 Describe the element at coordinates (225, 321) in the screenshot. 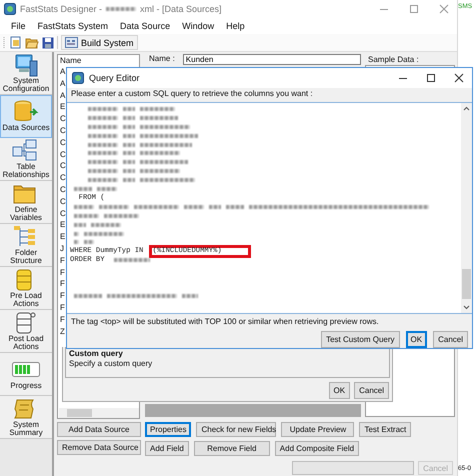

I see `hint-text: The tag <top> will be substituted with TOP 100 or similar when retrieving preview rows.` at that location.